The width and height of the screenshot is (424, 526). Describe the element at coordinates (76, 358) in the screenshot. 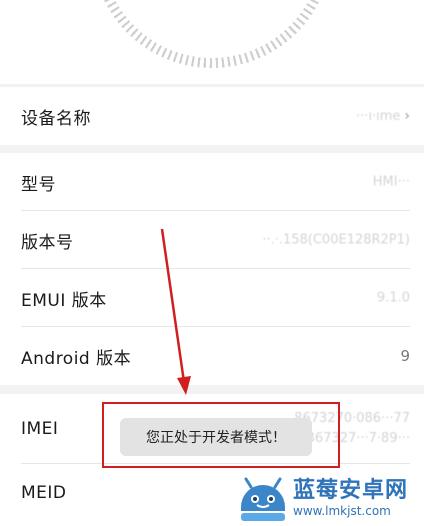

I see `android-version-label: Android 版本` at that location.